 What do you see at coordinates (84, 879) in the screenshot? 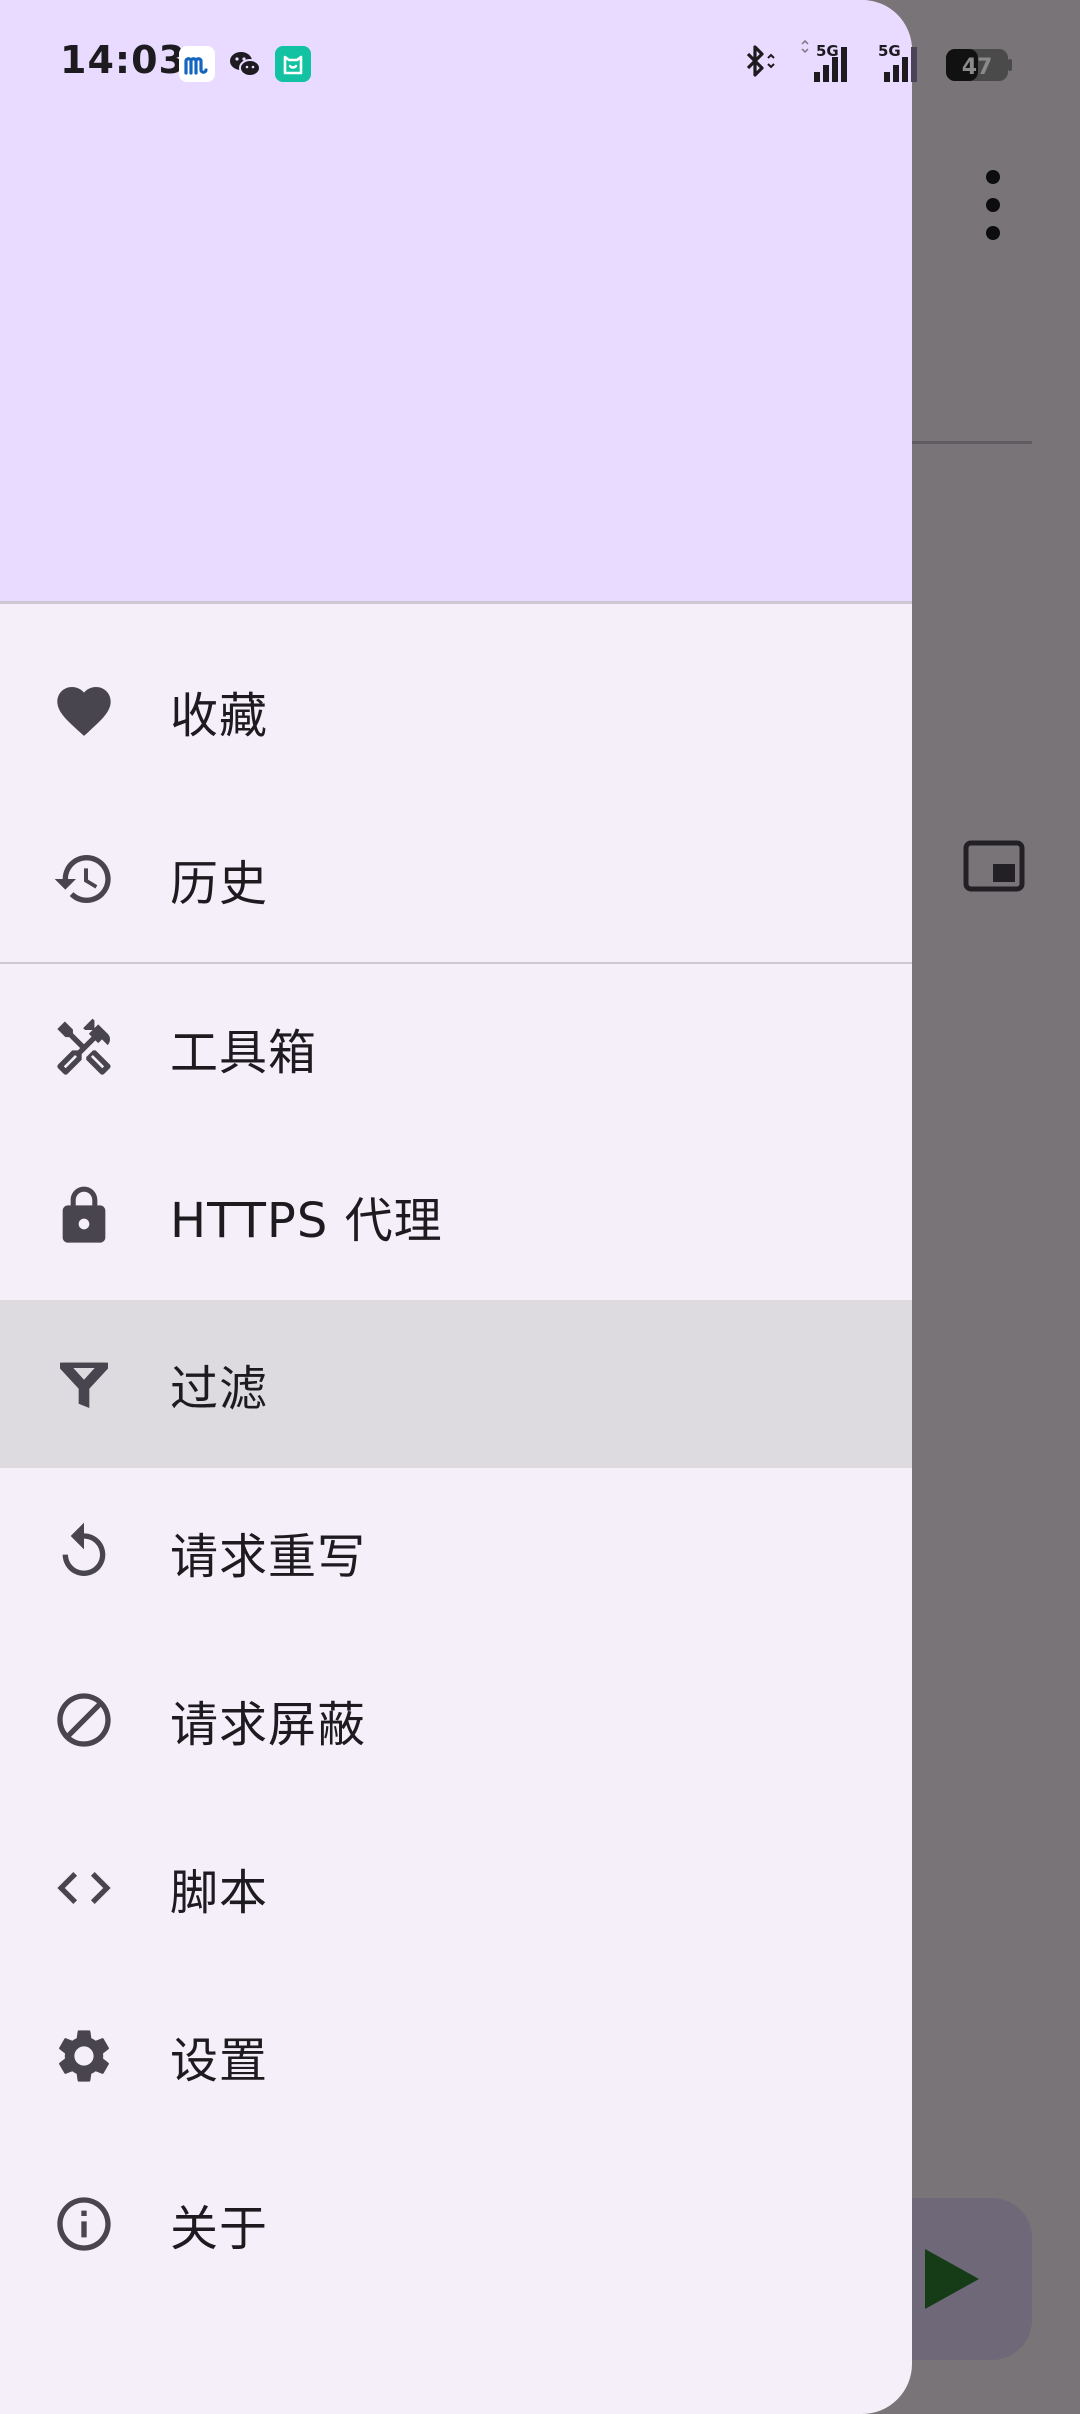
I see `history-icon` at bounding box center [84, 879].